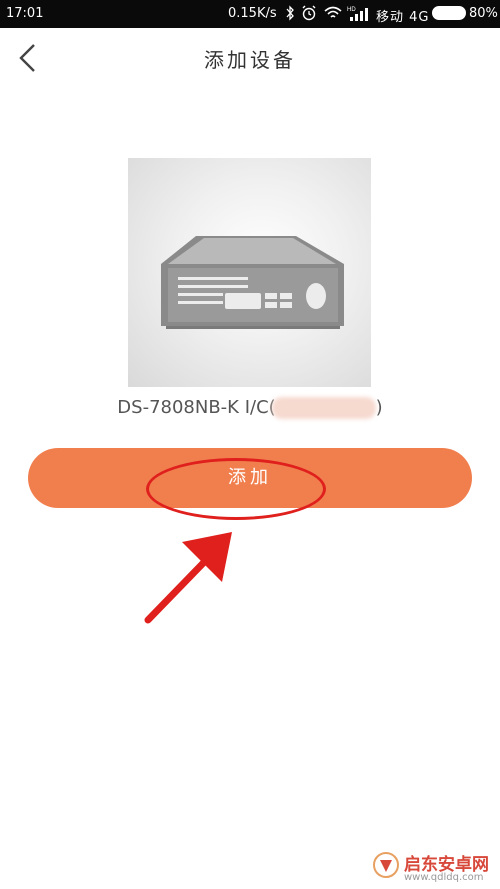  I want to click on status-time: 17:01, so click(25, 13).